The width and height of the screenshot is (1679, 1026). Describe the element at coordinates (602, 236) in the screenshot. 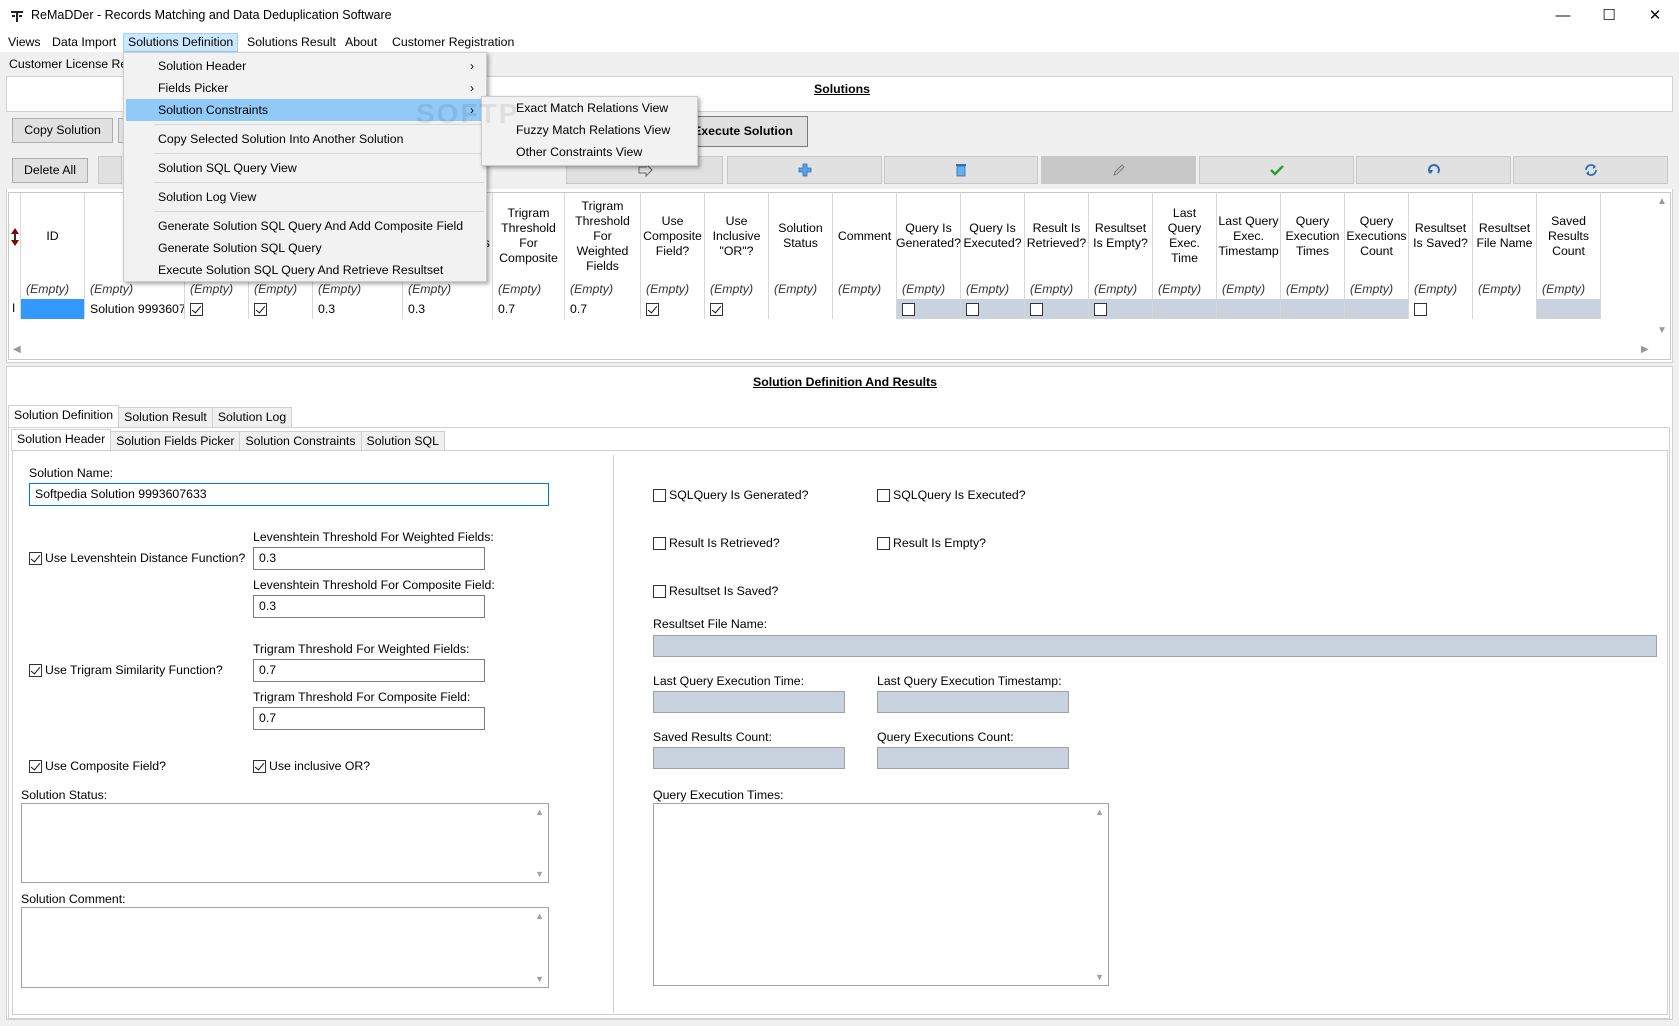

I see `column-header: Trigram Threshold For Weighted Fields` at that location.